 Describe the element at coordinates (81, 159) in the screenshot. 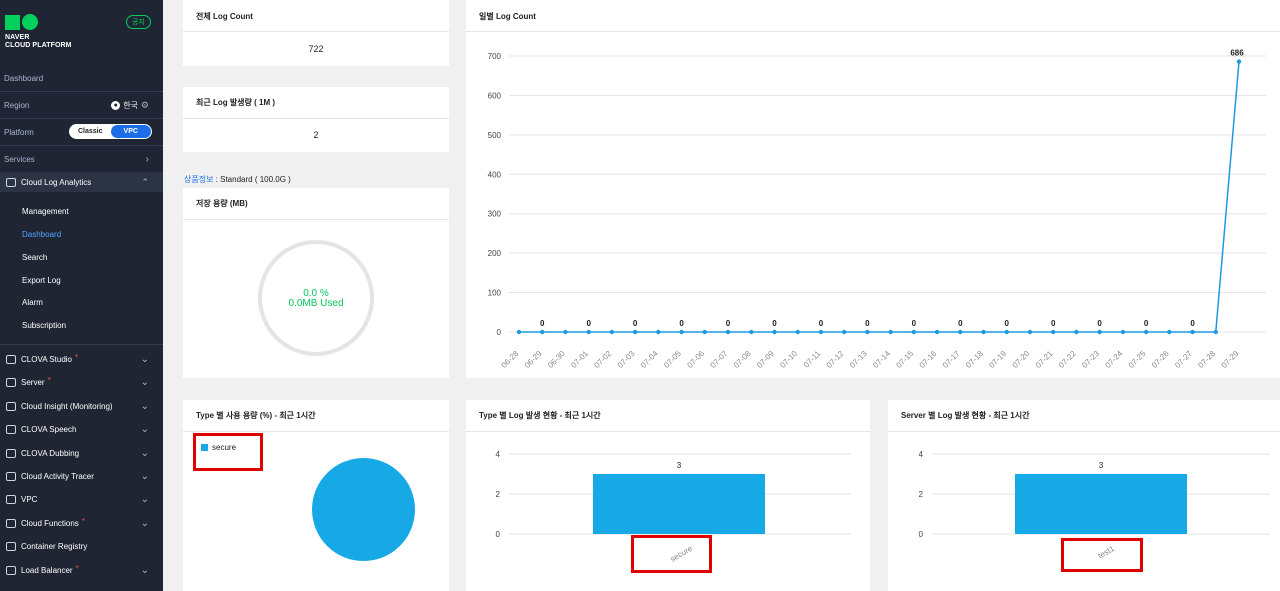

I see `services-row: Services ›` at that location.